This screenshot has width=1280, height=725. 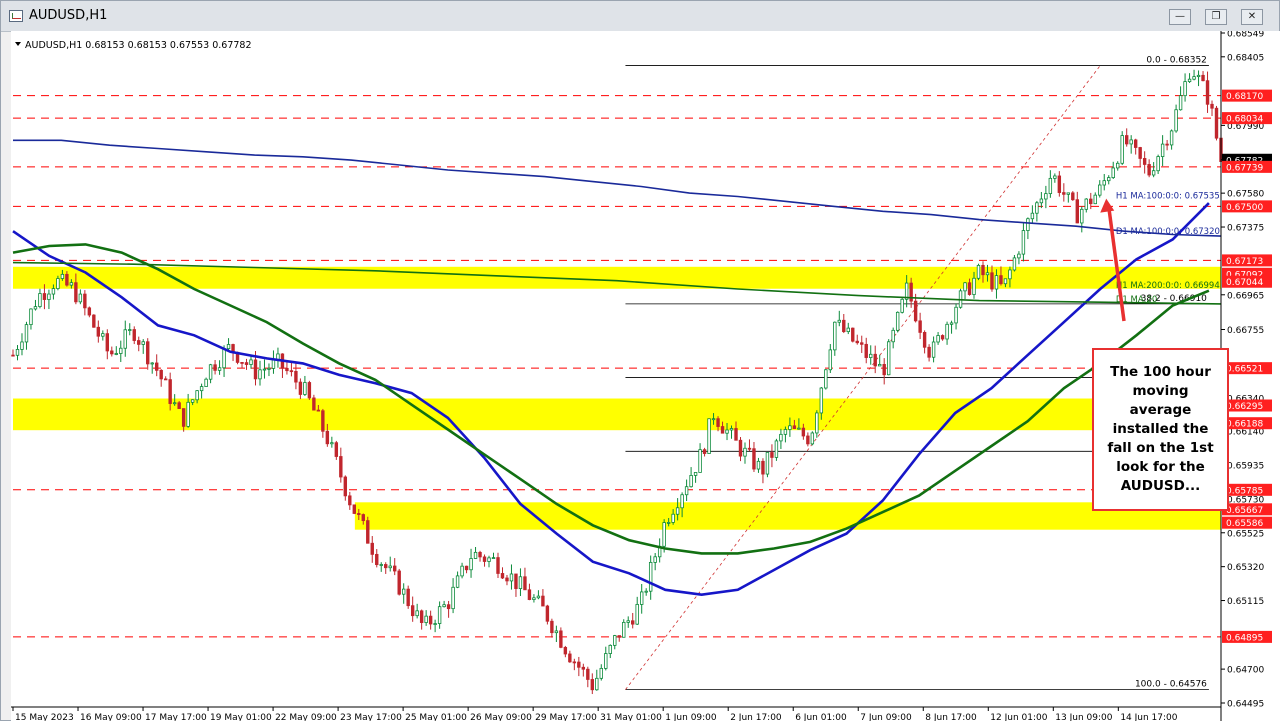 I want to click on time-tick-label: 19 May 01:00, so click(x=241, y=717).